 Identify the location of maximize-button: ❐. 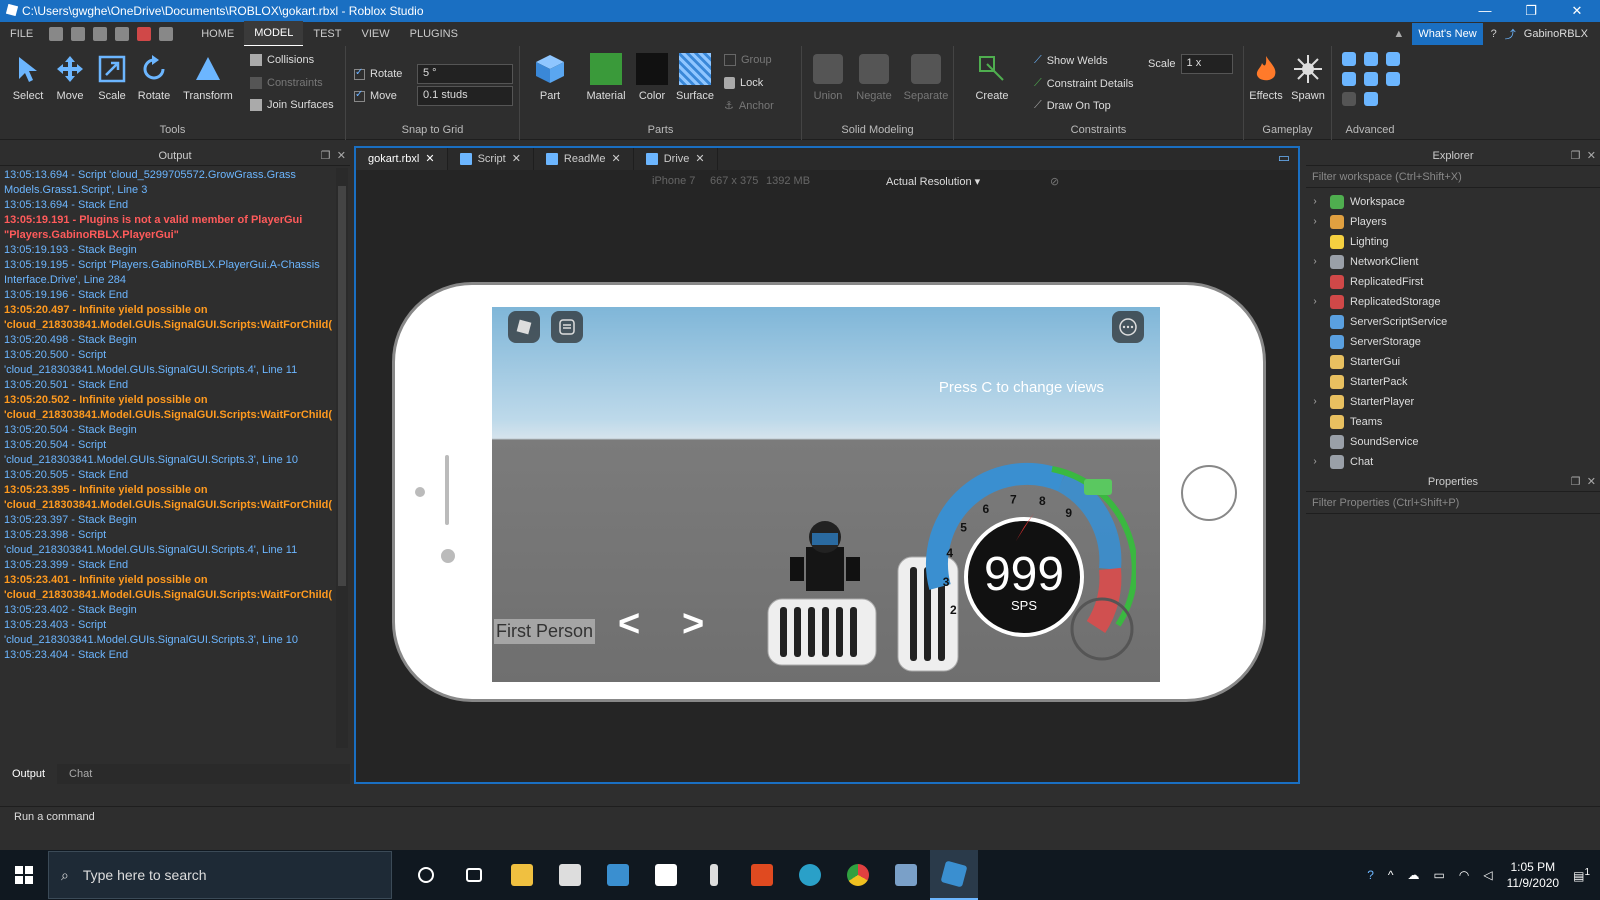
(1531, 11).